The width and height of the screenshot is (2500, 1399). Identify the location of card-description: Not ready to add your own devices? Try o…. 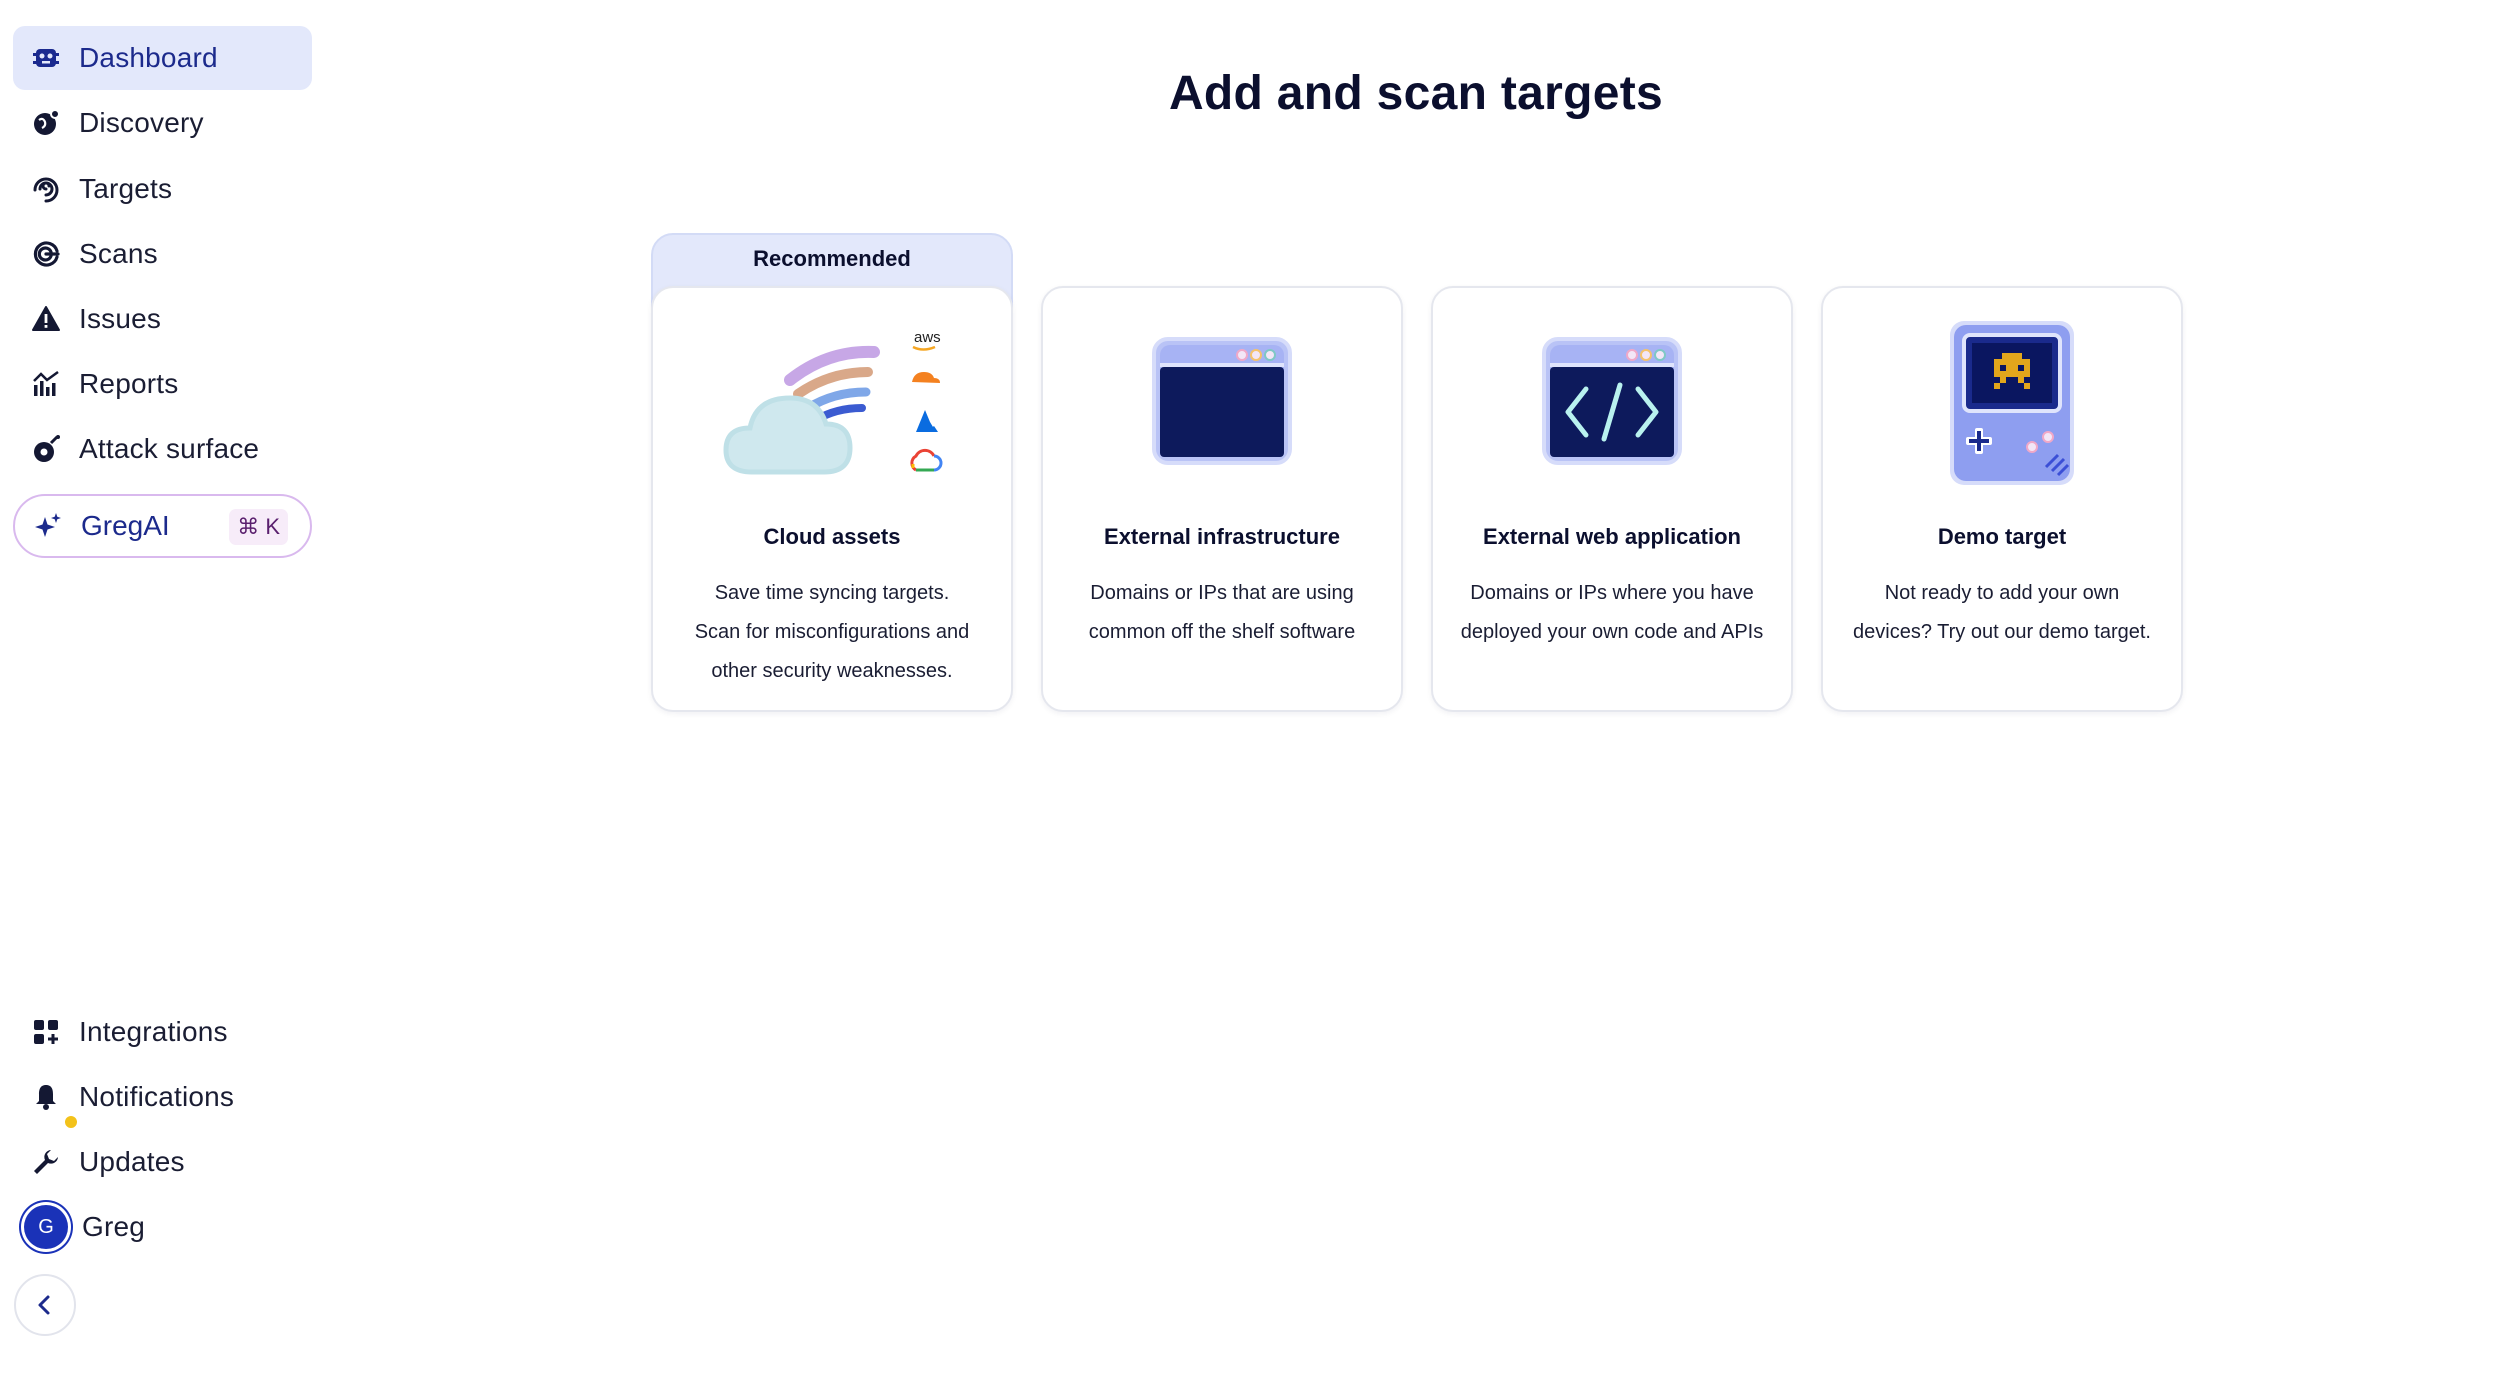
(2002, 613).